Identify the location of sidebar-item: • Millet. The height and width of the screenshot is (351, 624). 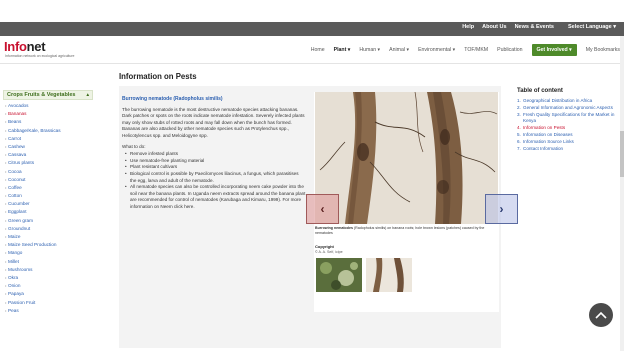
(50, 262).